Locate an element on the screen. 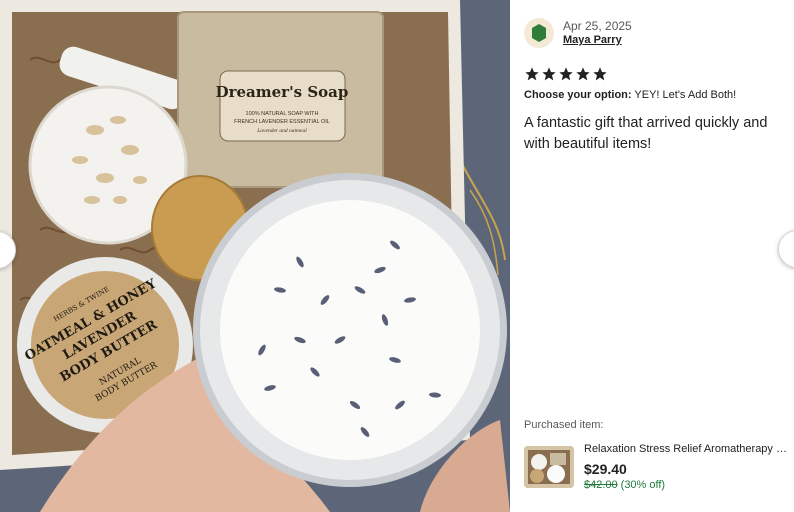 The image size is (794, 512). option-value: YEY! Let's Add Both! is located at coordinates (685, 95).